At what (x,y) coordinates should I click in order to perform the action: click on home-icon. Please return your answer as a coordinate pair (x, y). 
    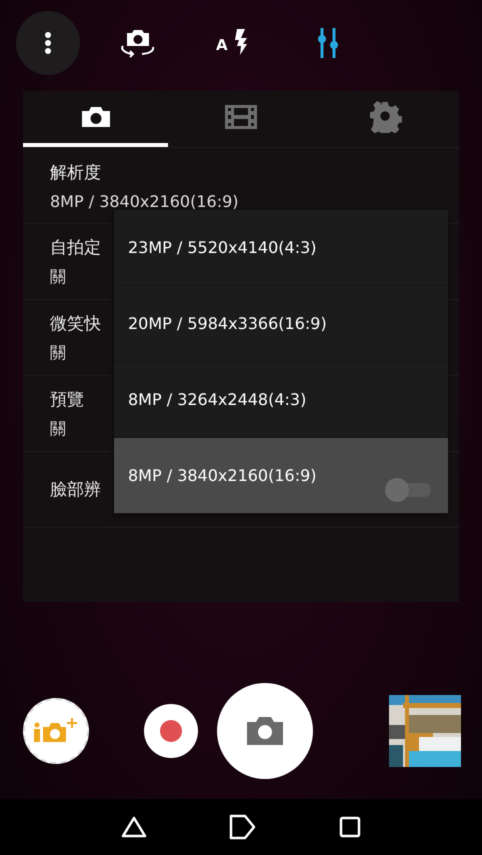
    Looking at the image, I should click on (243, 827).